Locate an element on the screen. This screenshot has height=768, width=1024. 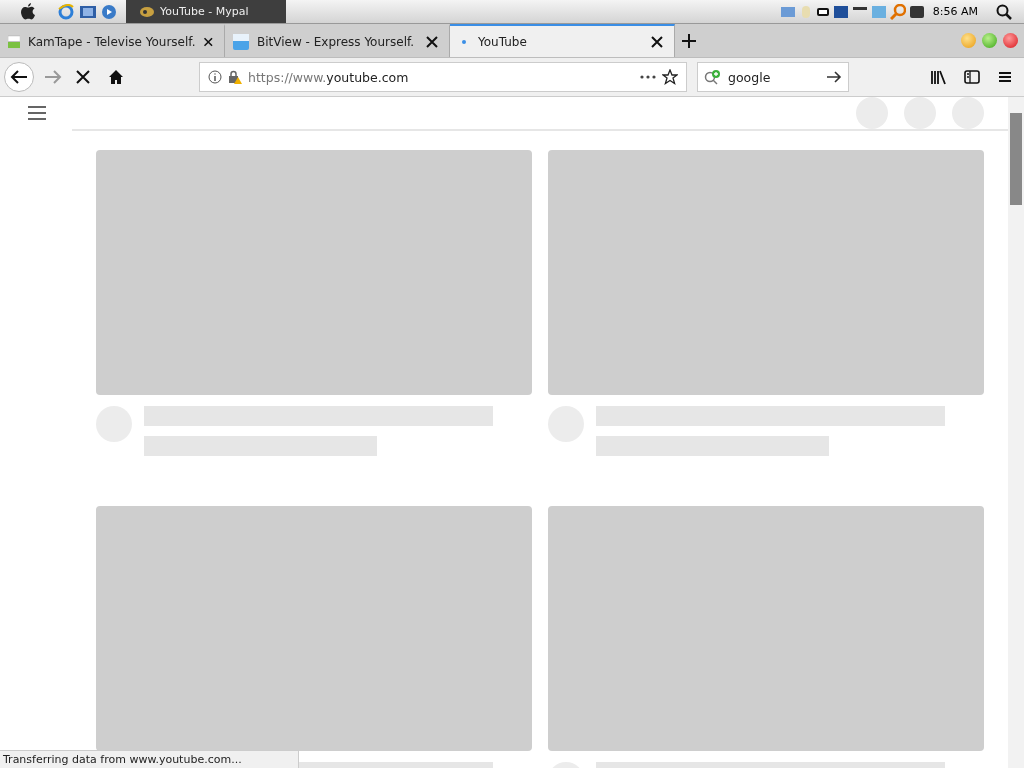
scrollbar-thumb is located at coordinates (1016, 159).